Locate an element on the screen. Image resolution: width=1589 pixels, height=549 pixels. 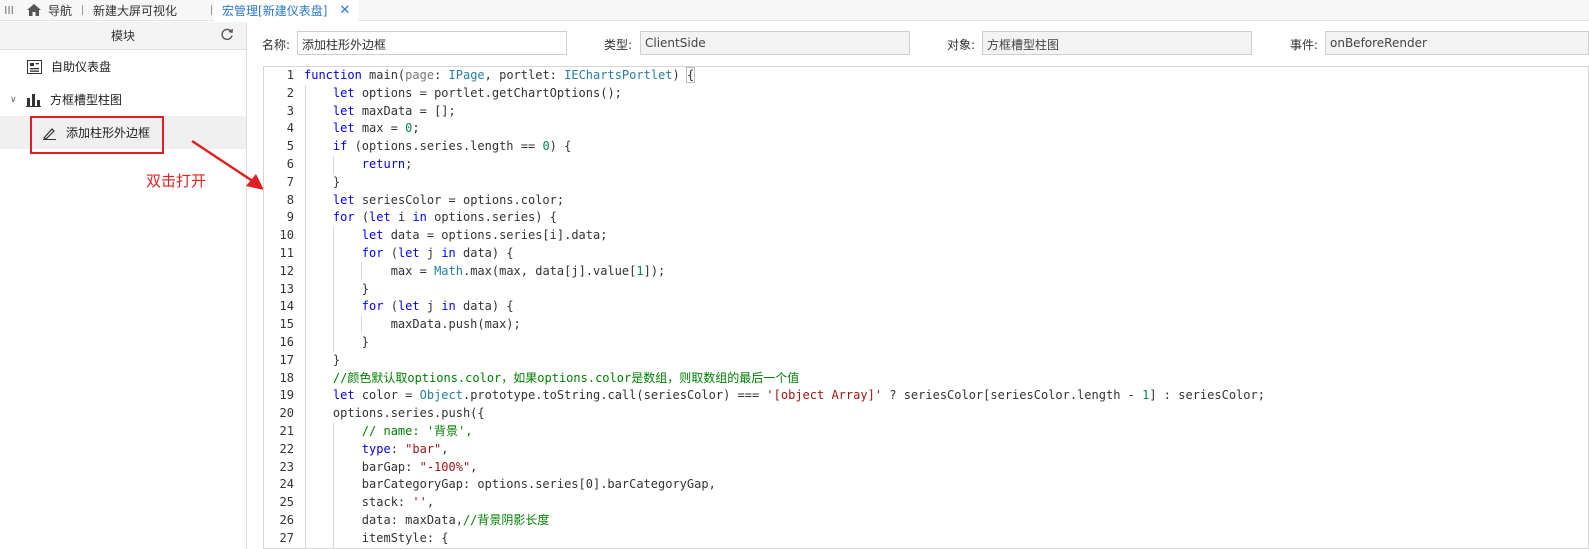
event-field: onBeforeRender is located at coordinates (1457, 43).